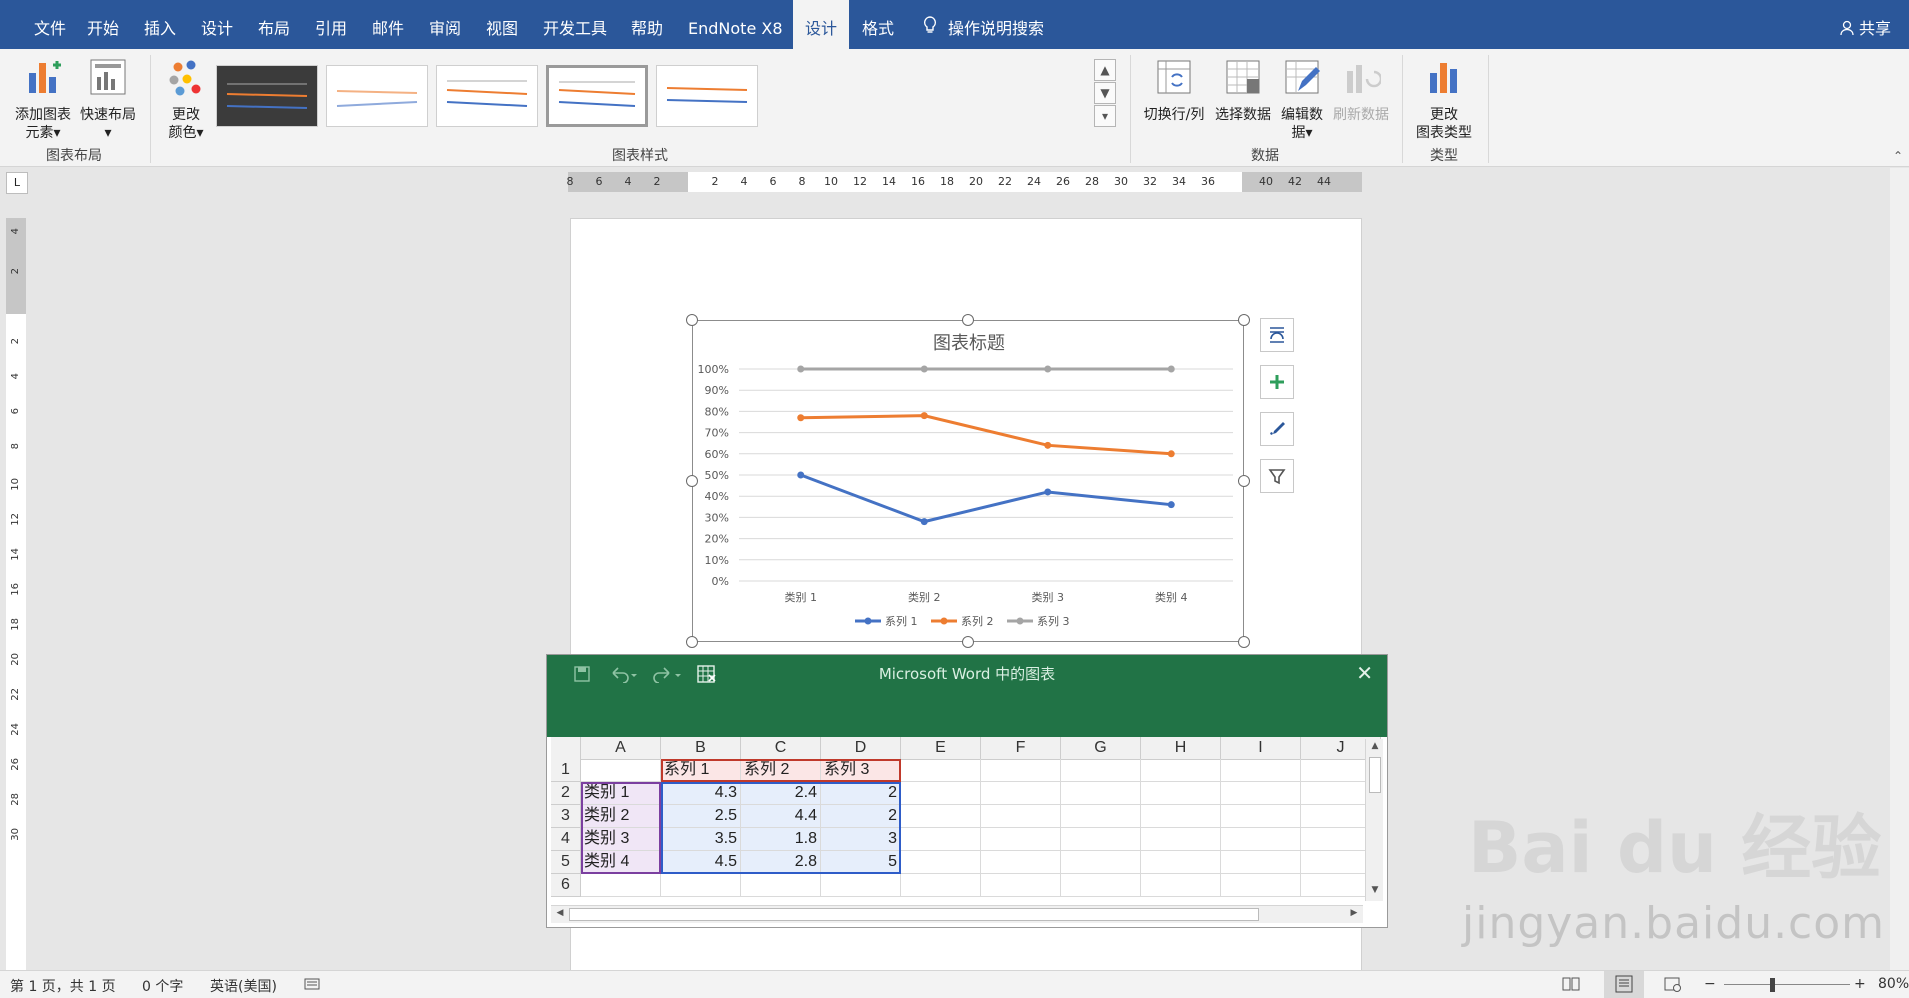  Describe the element at coordinates (621, 770) in the screenshot. I see `cell-A1` at that location.